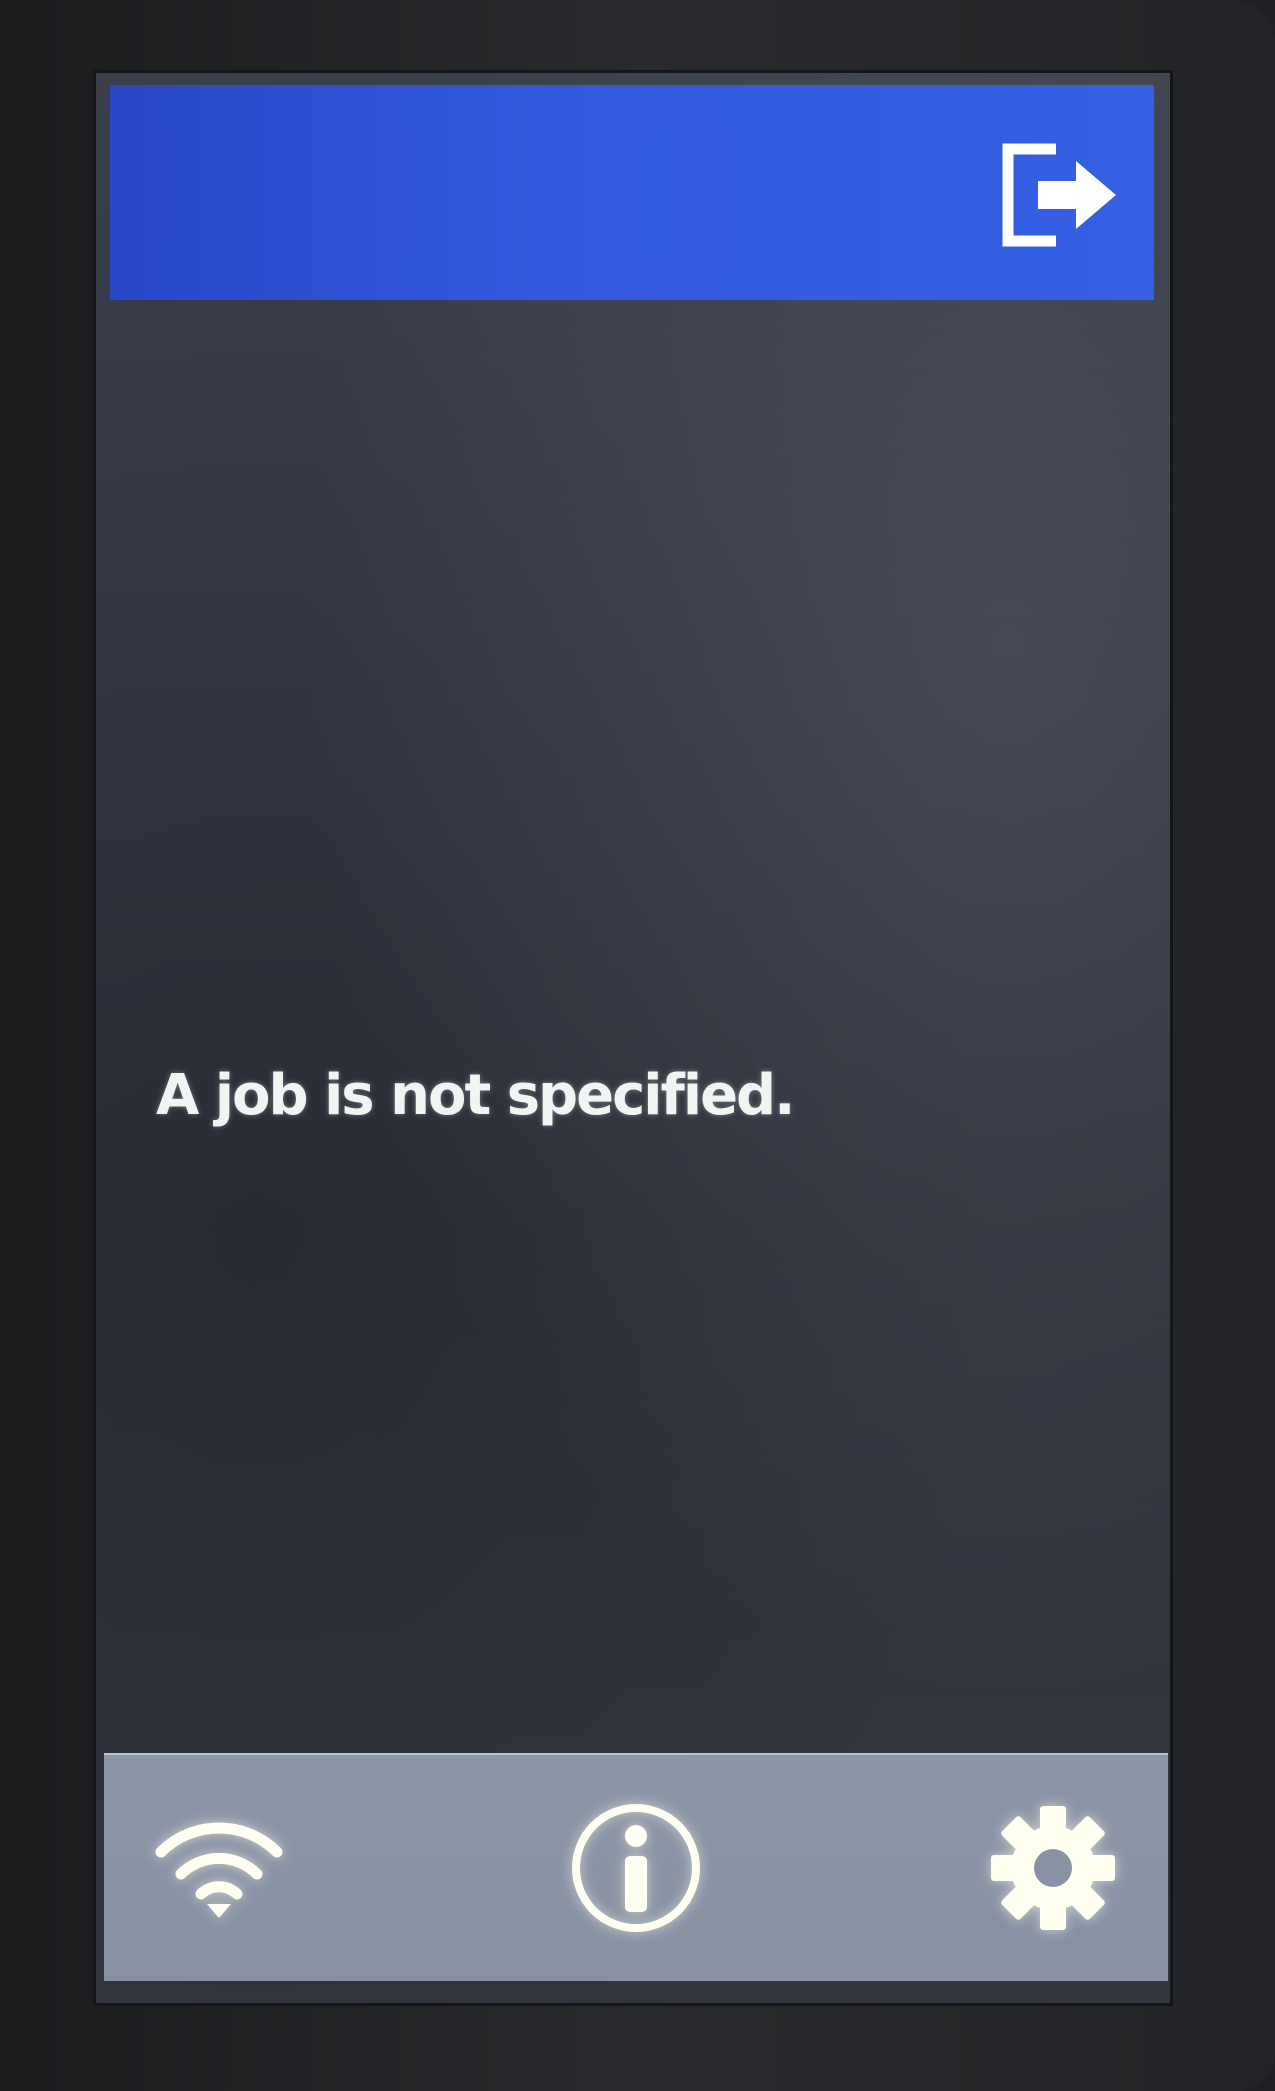 The width and height of the screenshot is (1275, 2091). I want to click on info-button, so click(636, 1868).